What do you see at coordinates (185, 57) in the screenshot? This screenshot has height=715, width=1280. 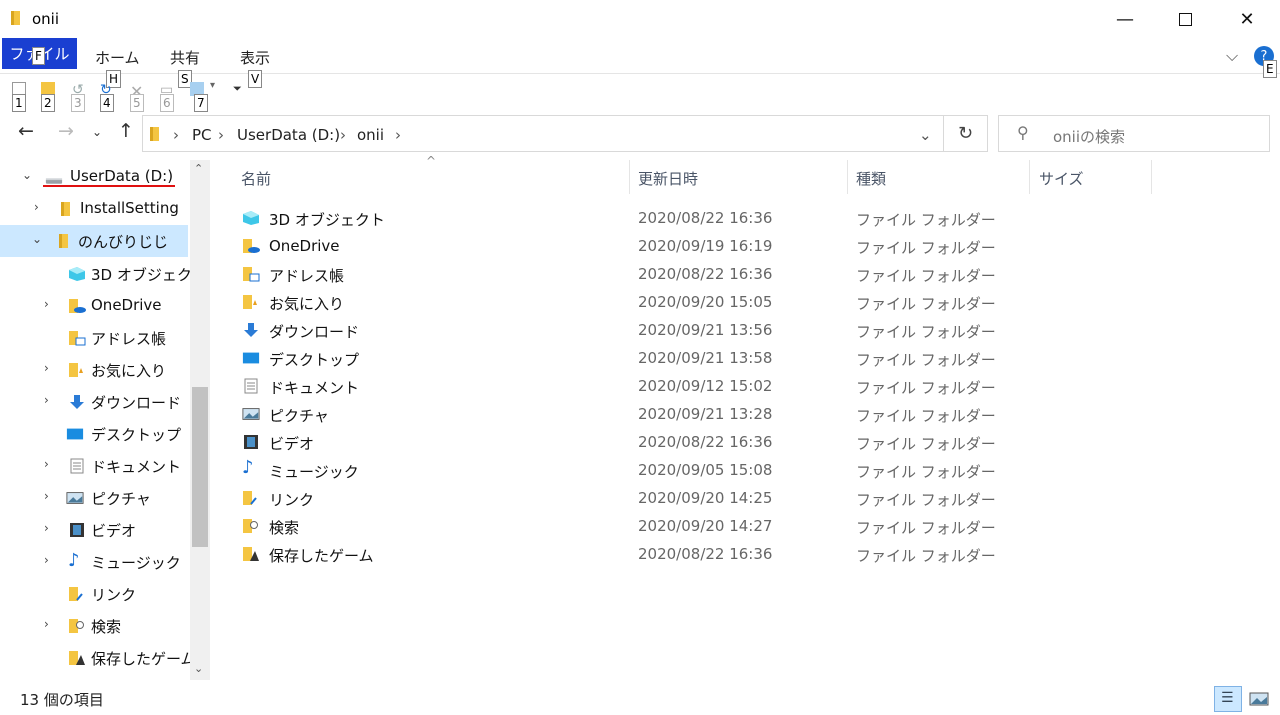 I see `tab-share: 共有` at bounding box center [185, 57].